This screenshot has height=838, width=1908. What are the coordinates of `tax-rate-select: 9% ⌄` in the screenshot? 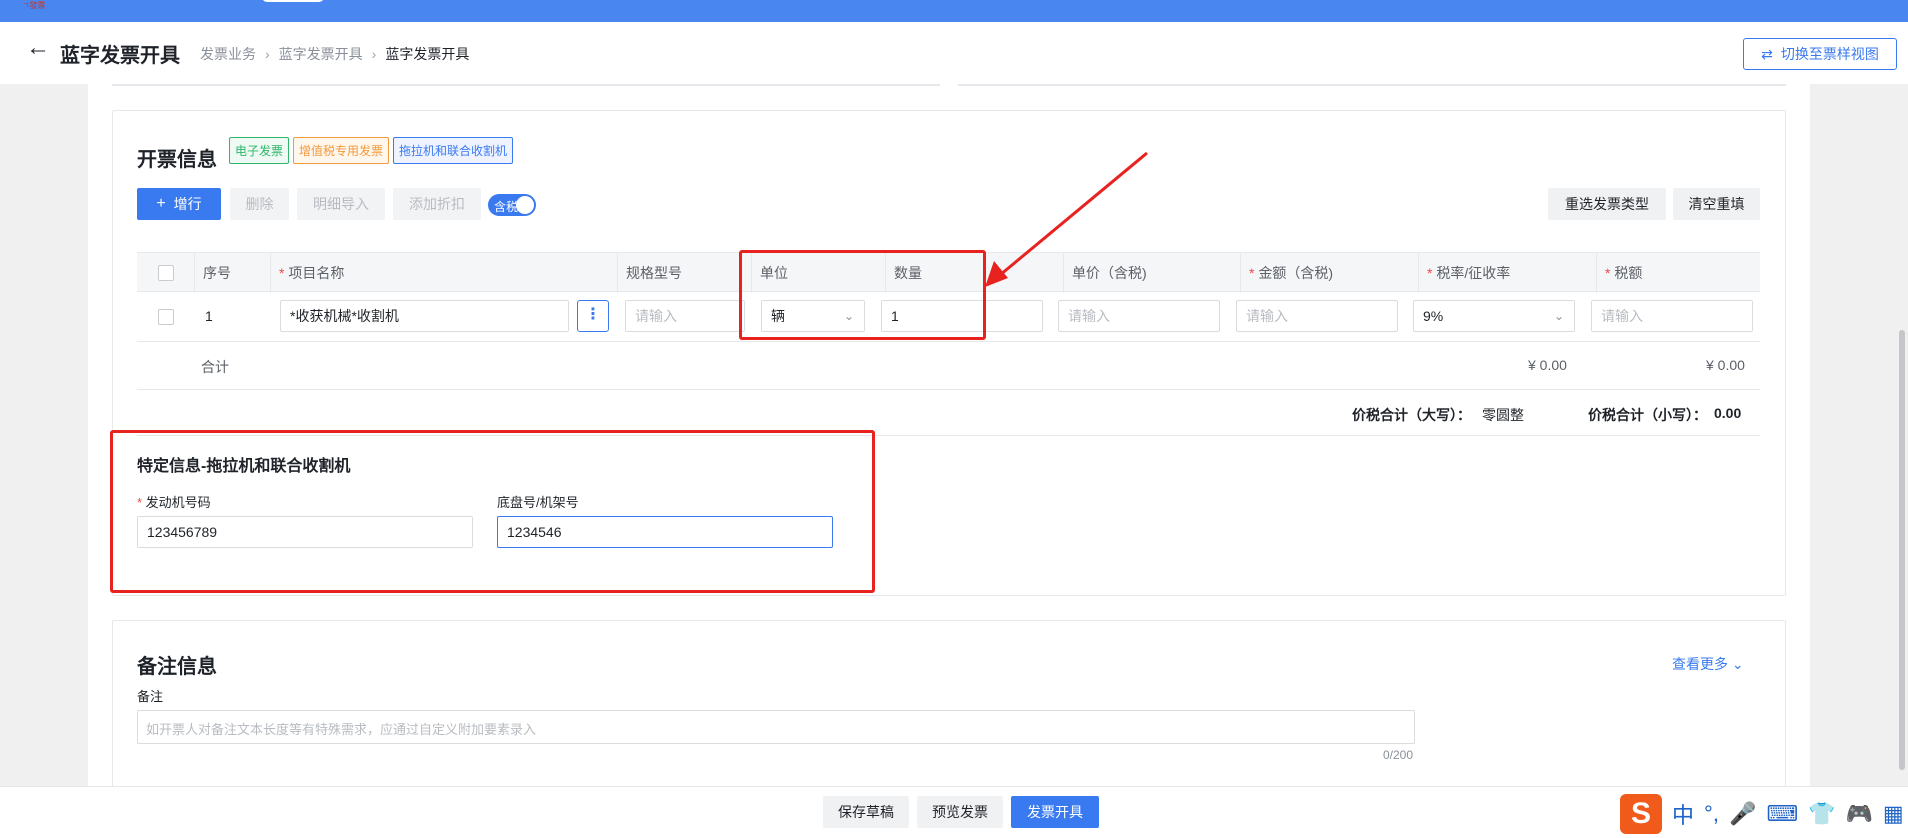 It's located at (1494, 316).